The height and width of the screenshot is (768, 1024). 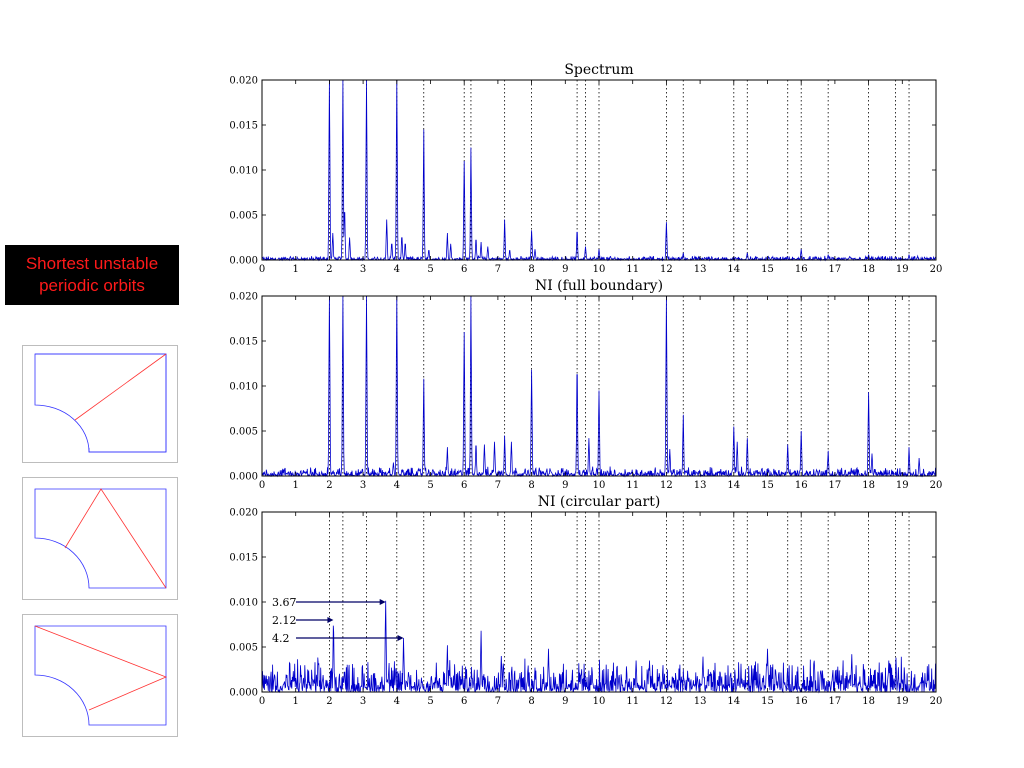 I want to click on annotation-label: 2.12, so click(x=284, y=620).